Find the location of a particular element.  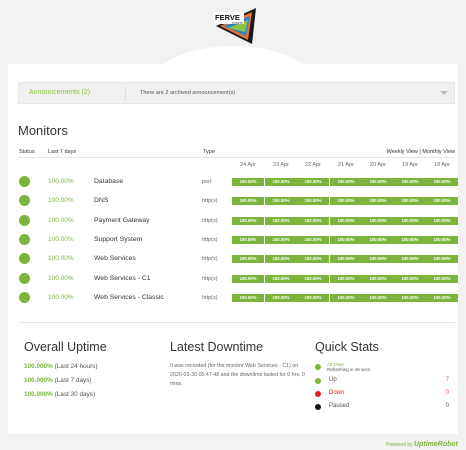

date-header: 23 Apr is located at coordinates (281, 165).